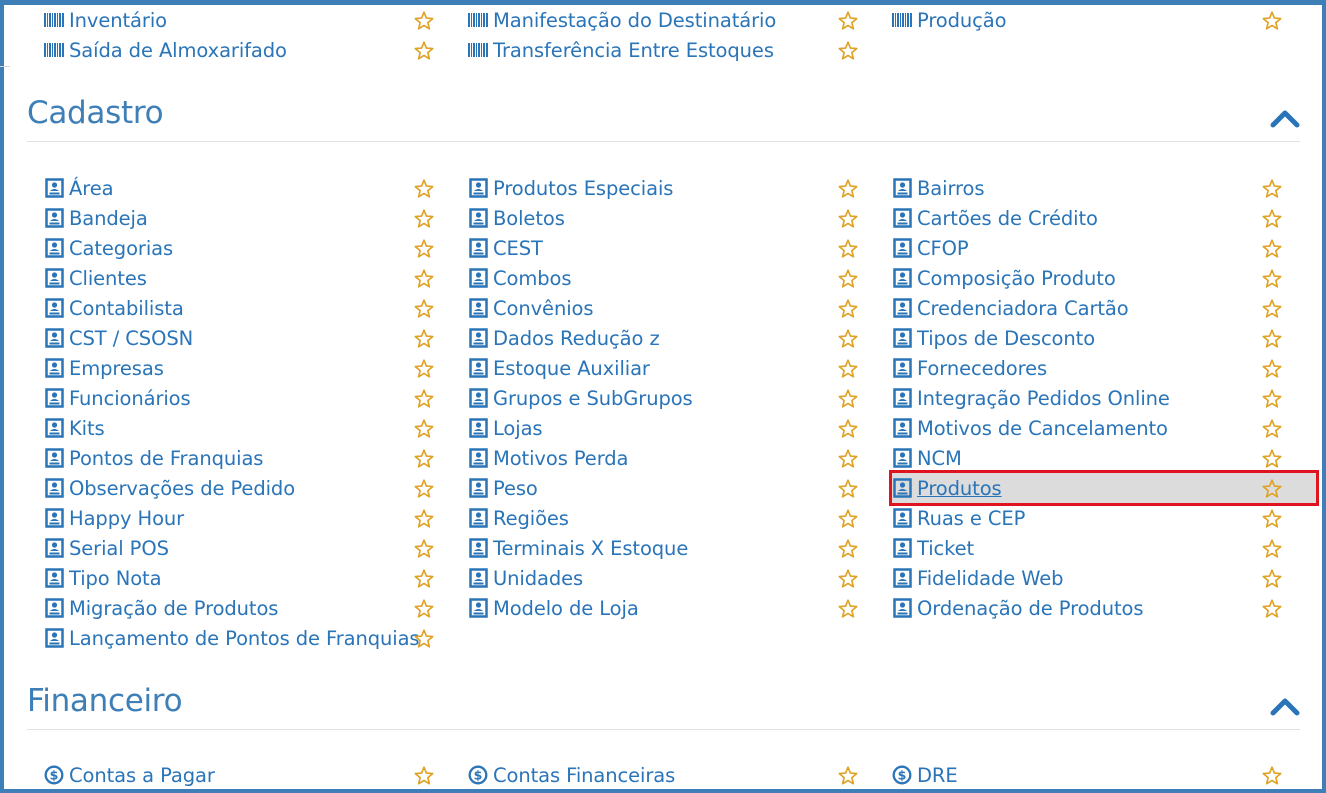 Image resolution: width=1326 pixels, height=793 pixels. I want to click on menu-item-transferencia: Transferência Entre Estoques, so click(680, 50).